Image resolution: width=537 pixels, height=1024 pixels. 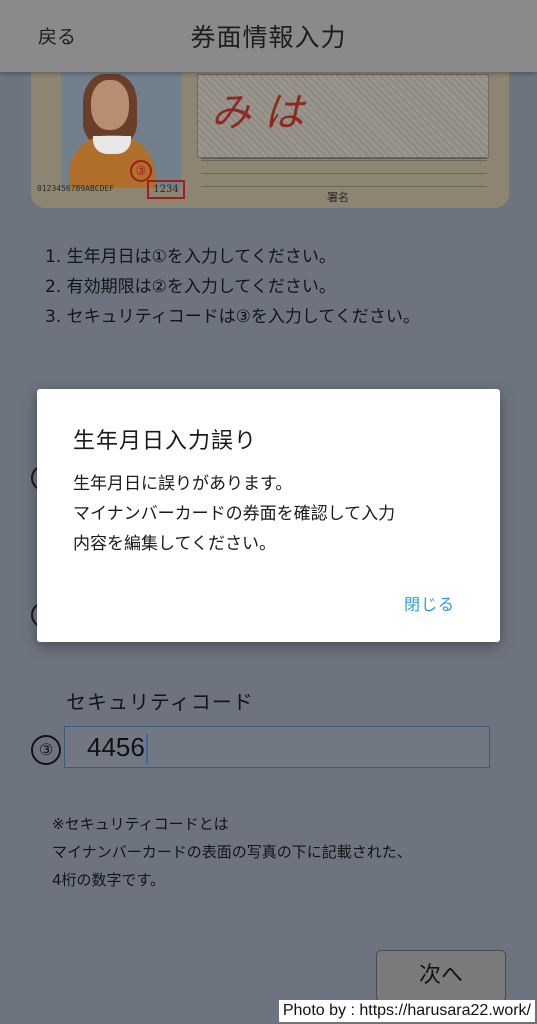 I want to click on card-red-text: み は, so click(x=257, y=113).